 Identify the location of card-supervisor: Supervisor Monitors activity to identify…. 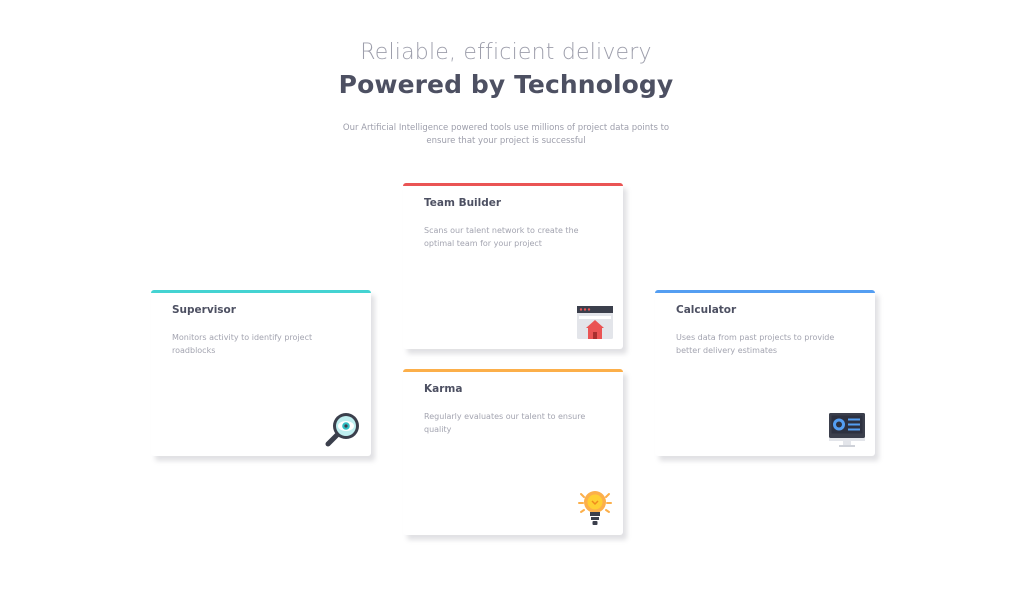
(261, 373).